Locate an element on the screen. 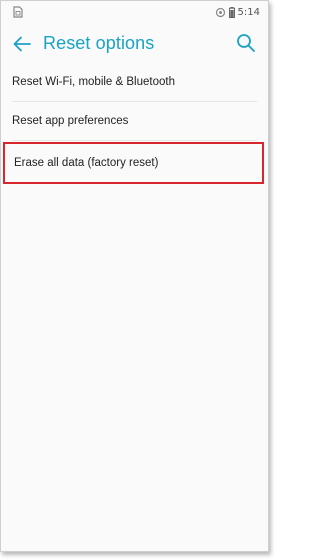  factory-reset-option: Erase all data (factory reset) is located at coordinates (133, 163).